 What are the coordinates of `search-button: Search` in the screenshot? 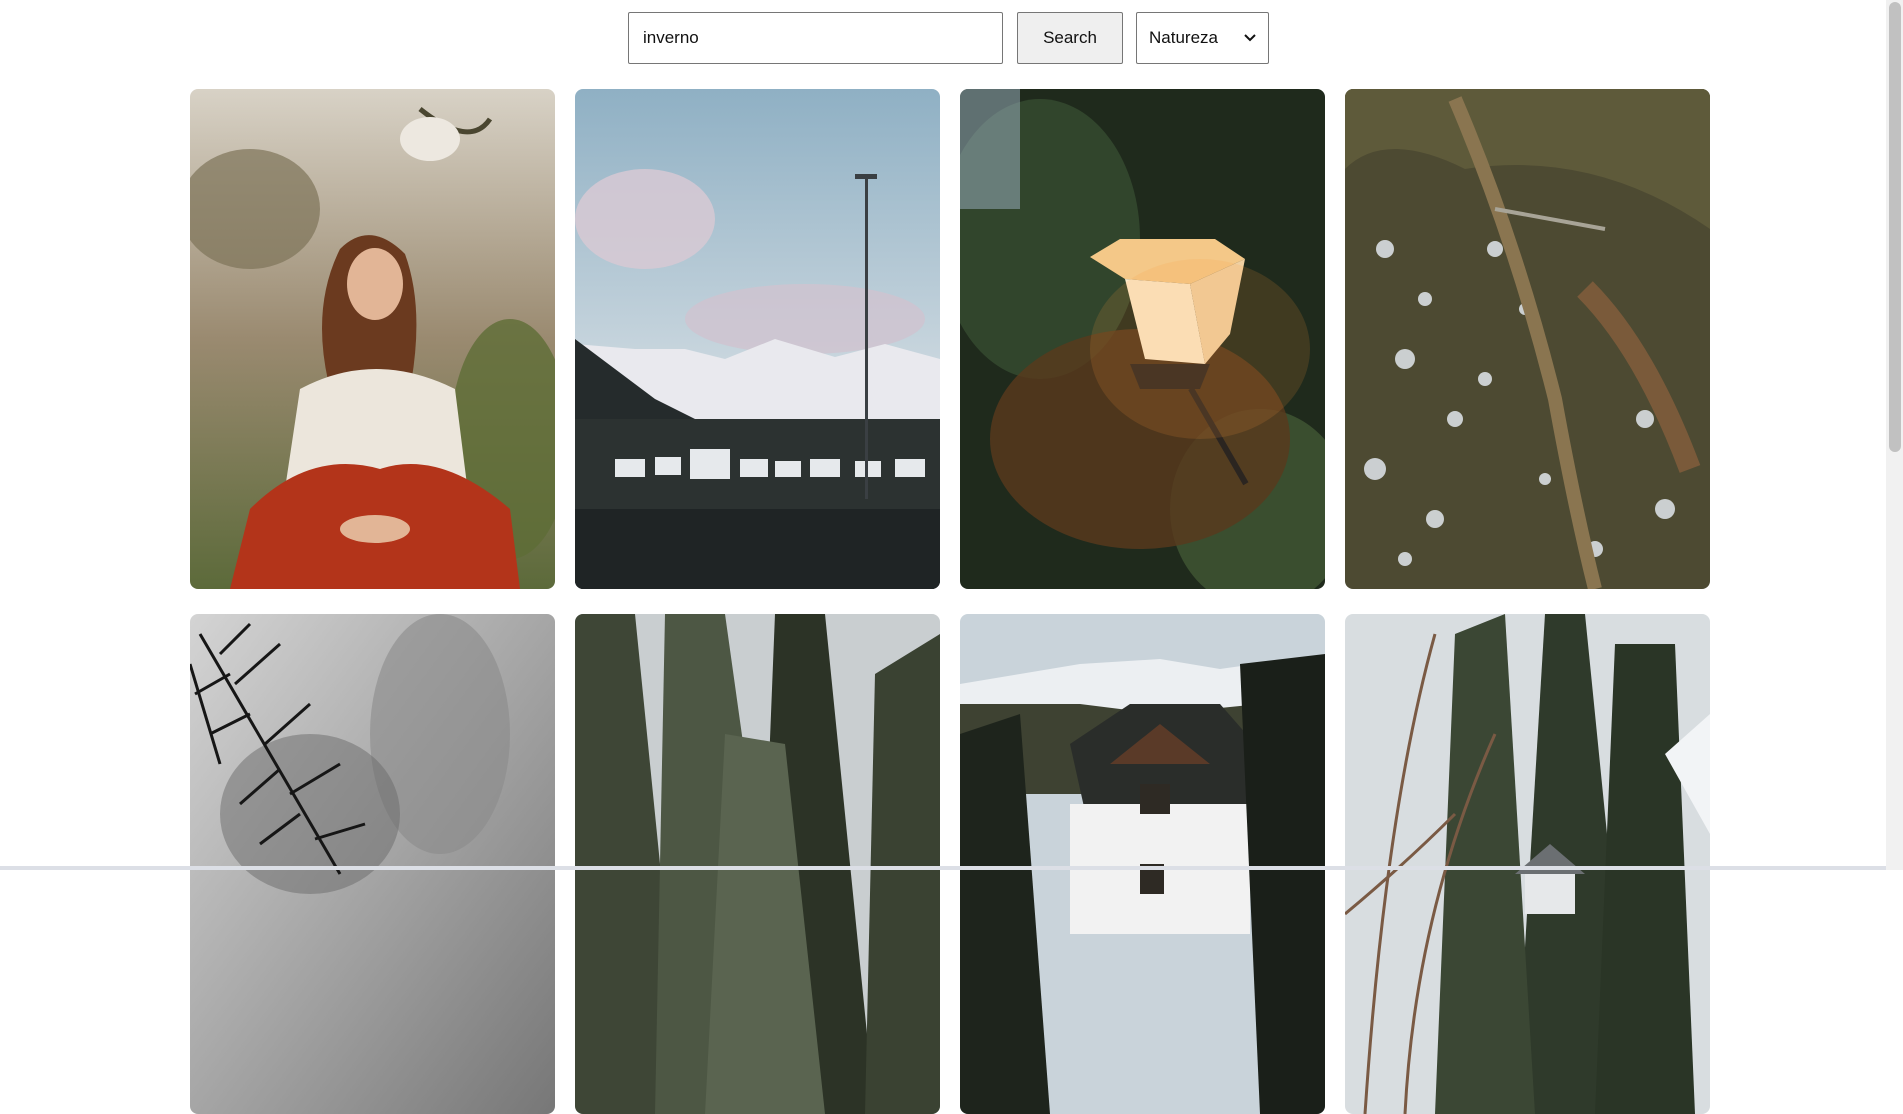 It's located at (1070, 38).